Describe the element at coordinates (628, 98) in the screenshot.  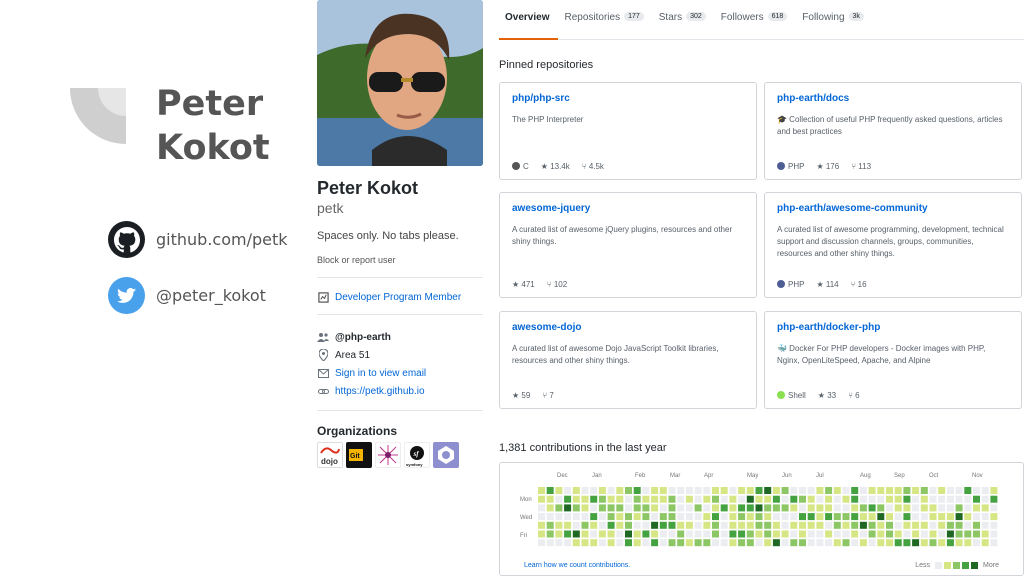
I see `repo-name-link: php/php-src` at that location.